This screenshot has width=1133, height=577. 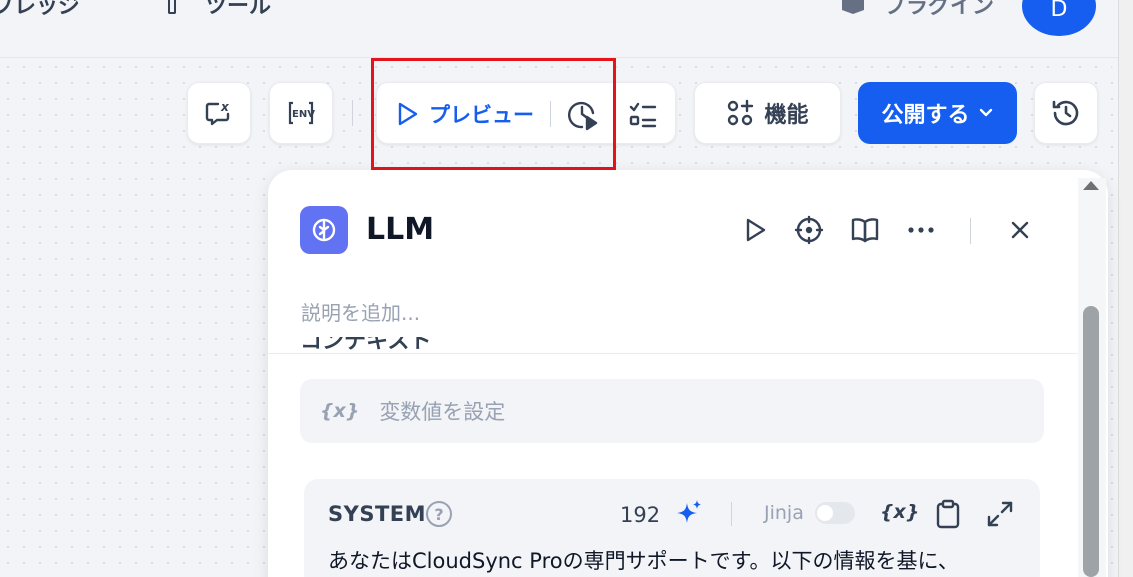 I want to click on version-history-button, so click(x=1066, y=113).